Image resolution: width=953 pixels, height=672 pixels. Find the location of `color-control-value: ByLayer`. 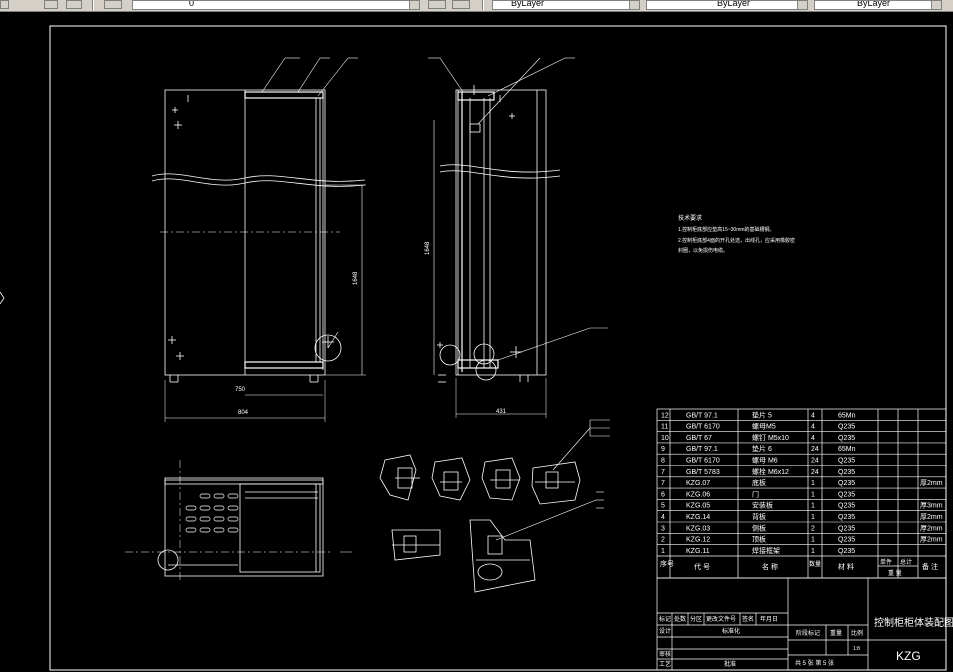

color-control-value: ByLayer is located at coordinates (528, 4).